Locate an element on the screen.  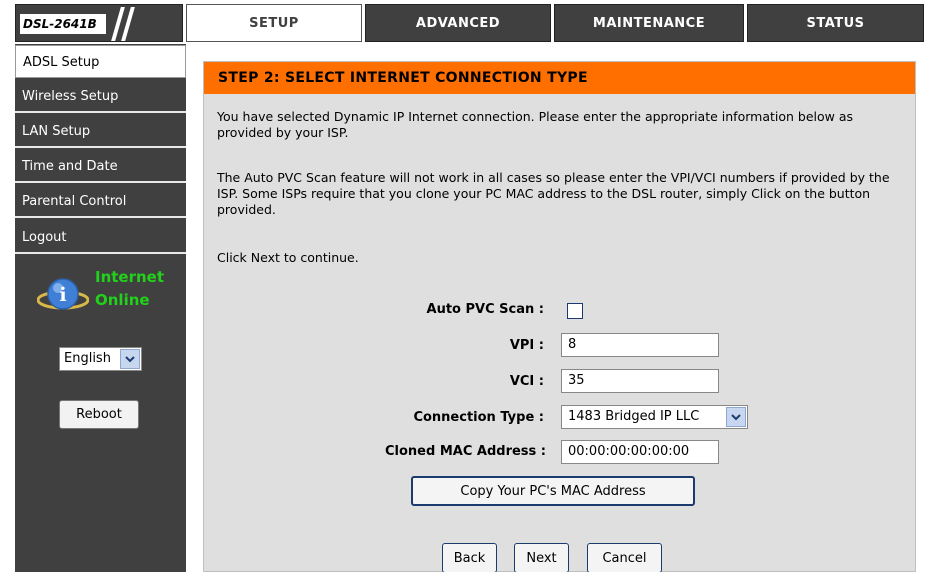
sidebar-item-wireless-setup: Wireless Setup is located at coordinates (100, 96).